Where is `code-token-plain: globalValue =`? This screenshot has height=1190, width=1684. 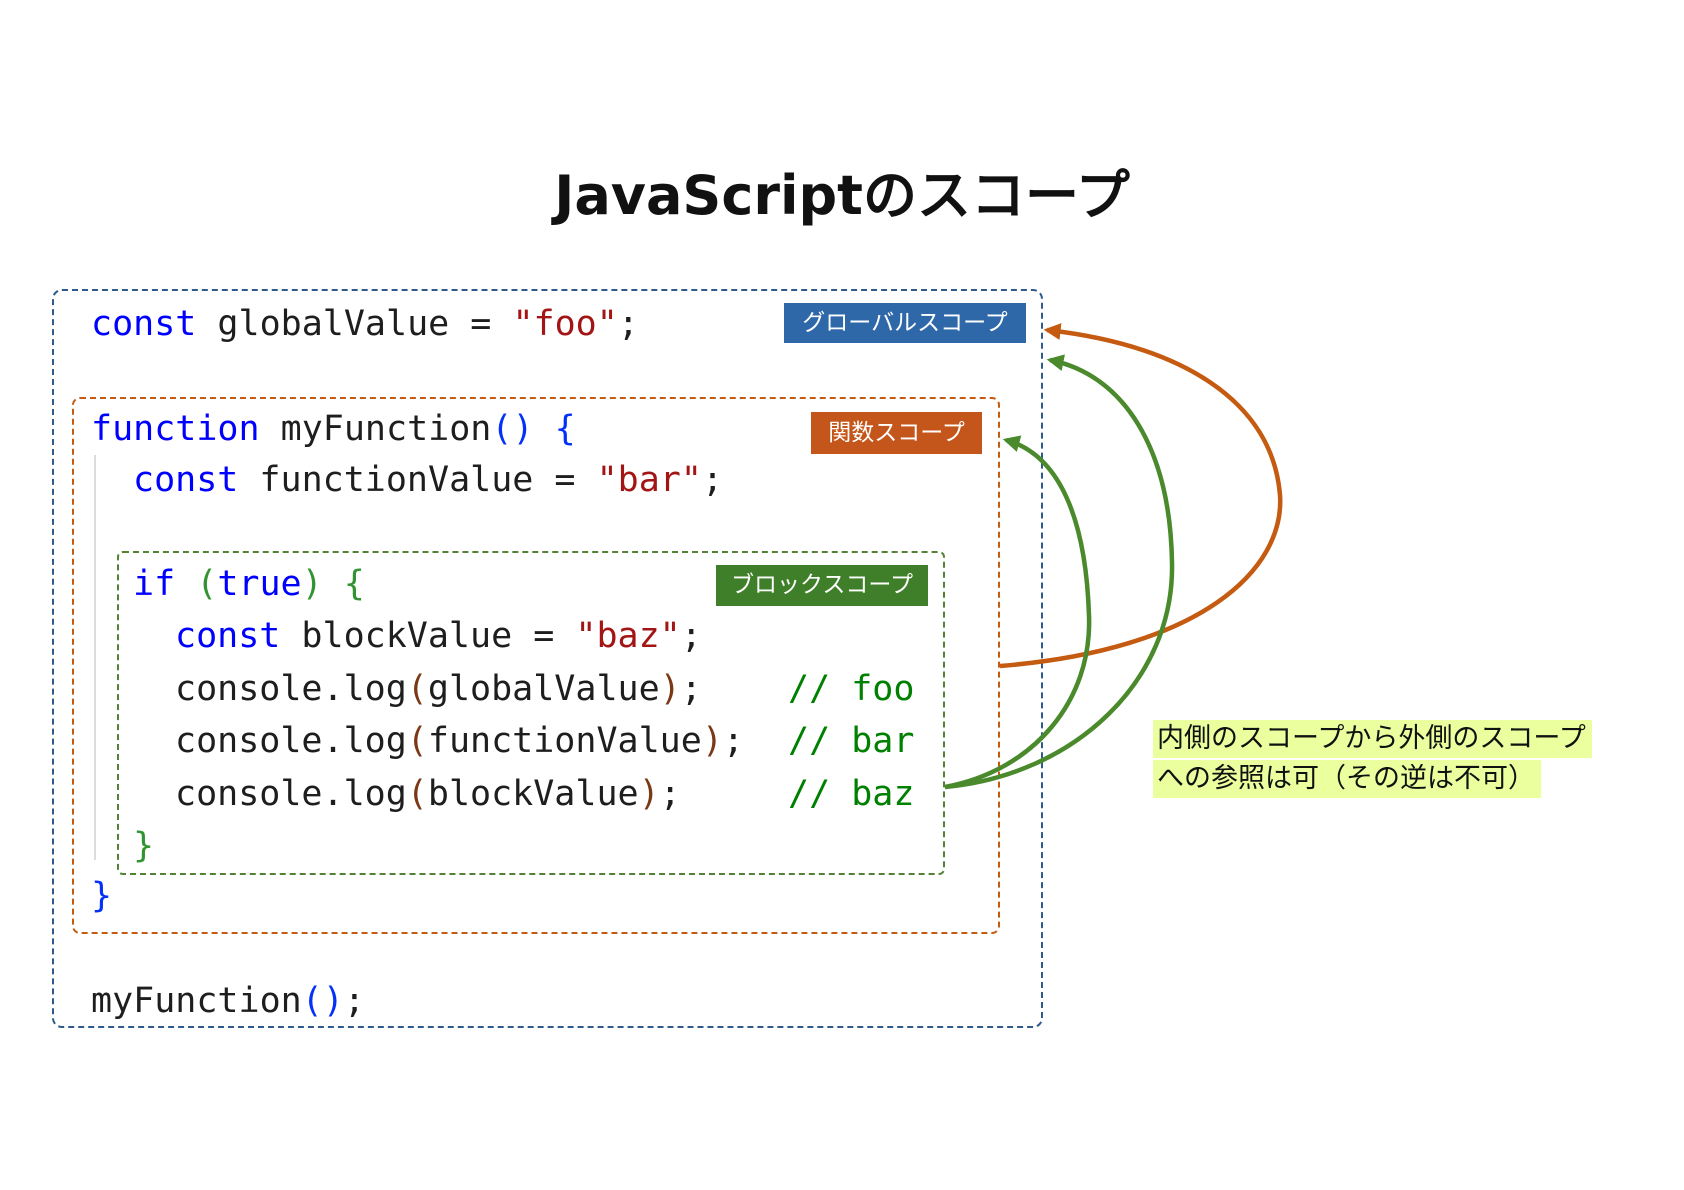
code-token-plain: globalValue = is located at coordinates (354, 324).